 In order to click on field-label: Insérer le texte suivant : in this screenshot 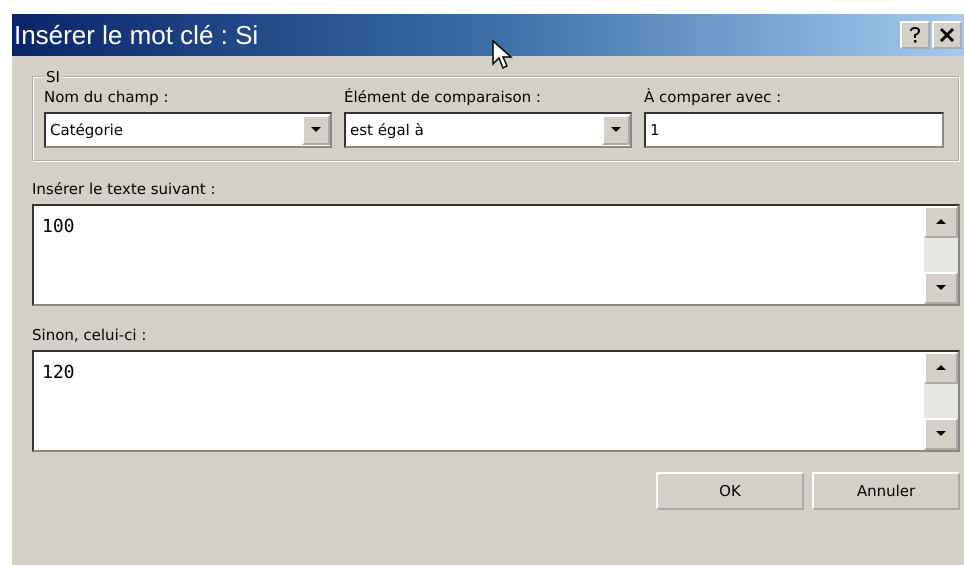, I will do `click(124, 189)`.